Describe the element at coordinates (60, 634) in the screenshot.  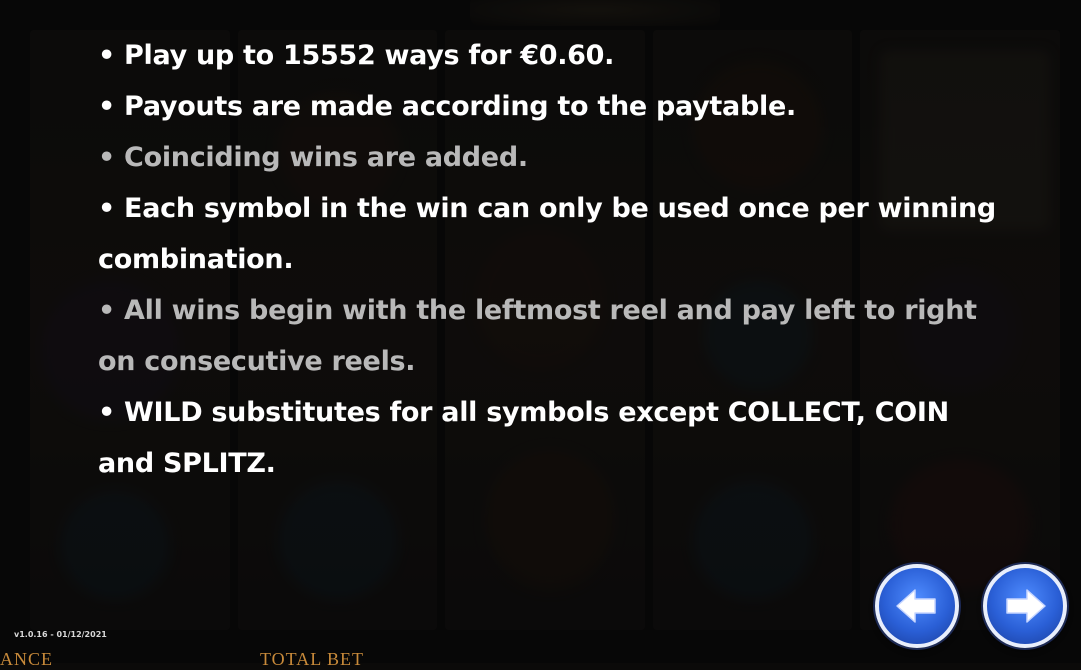
I see `version-label: v1.0.16 - 01/12/2021` at that location.